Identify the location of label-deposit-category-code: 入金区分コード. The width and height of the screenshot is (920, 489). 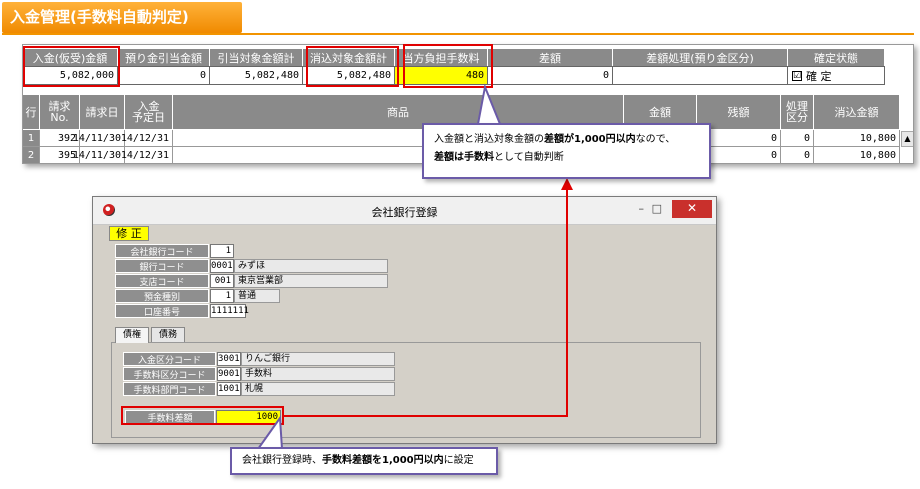
(169, 359).